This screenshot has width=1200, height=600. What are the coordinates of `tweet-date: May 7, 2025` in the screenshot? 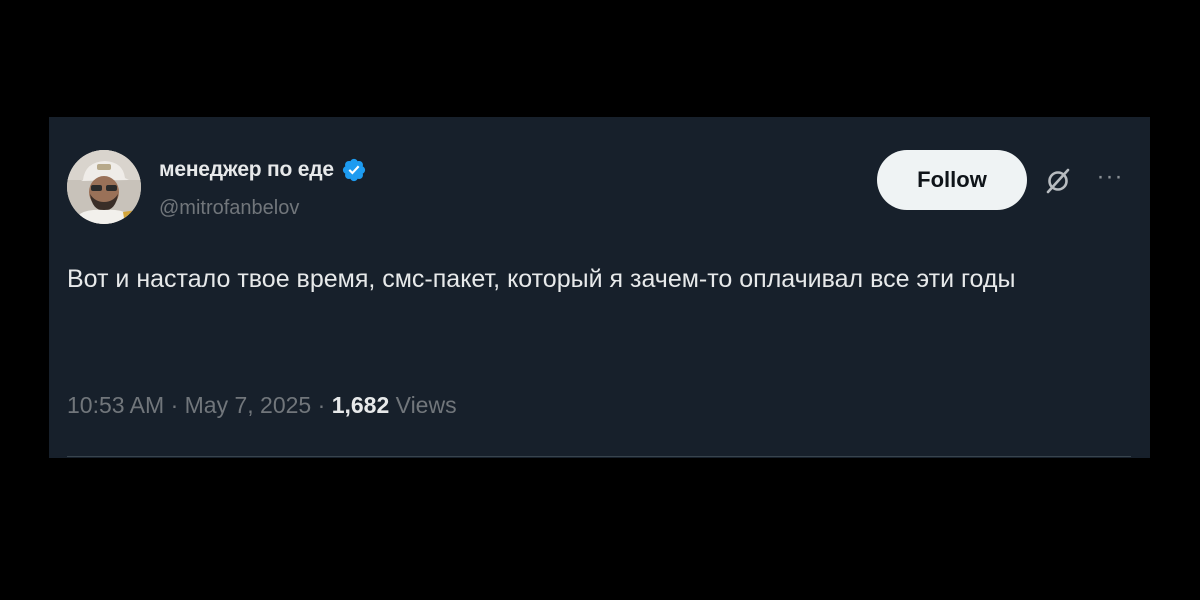 It's located at (248, 405).